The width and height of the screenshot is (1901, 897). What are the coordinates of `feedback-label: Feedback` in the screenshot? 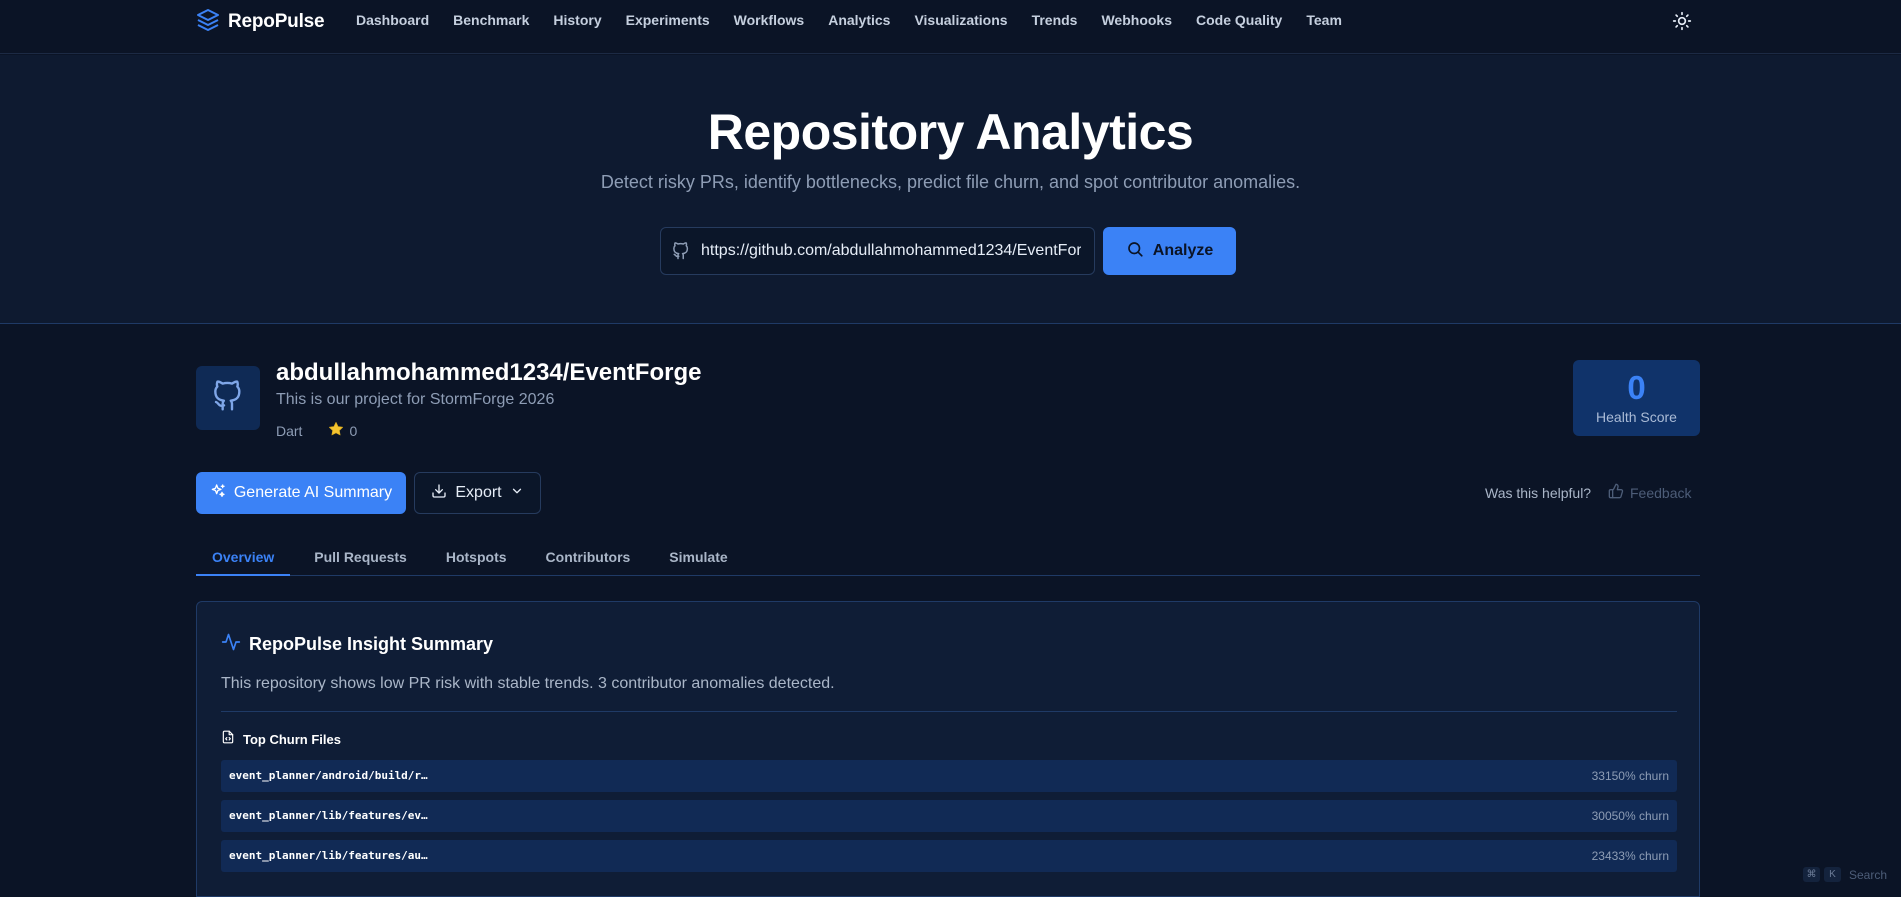 It's located at (1661, 492).